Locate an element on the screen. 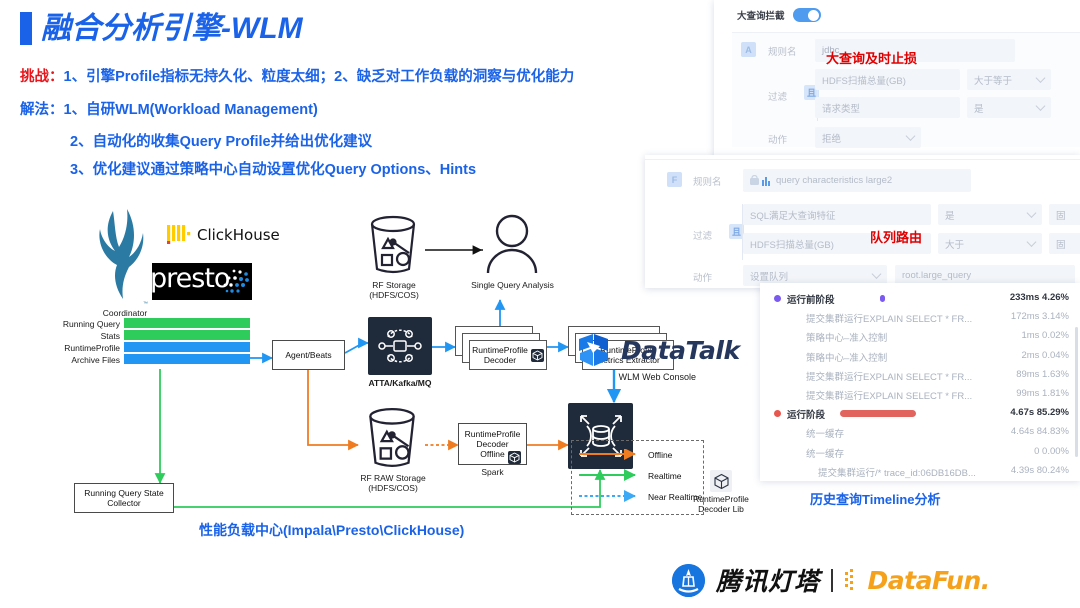 The image size is (1080, 608). rf-raw-storage-icon is located at coordinates (392, 437).